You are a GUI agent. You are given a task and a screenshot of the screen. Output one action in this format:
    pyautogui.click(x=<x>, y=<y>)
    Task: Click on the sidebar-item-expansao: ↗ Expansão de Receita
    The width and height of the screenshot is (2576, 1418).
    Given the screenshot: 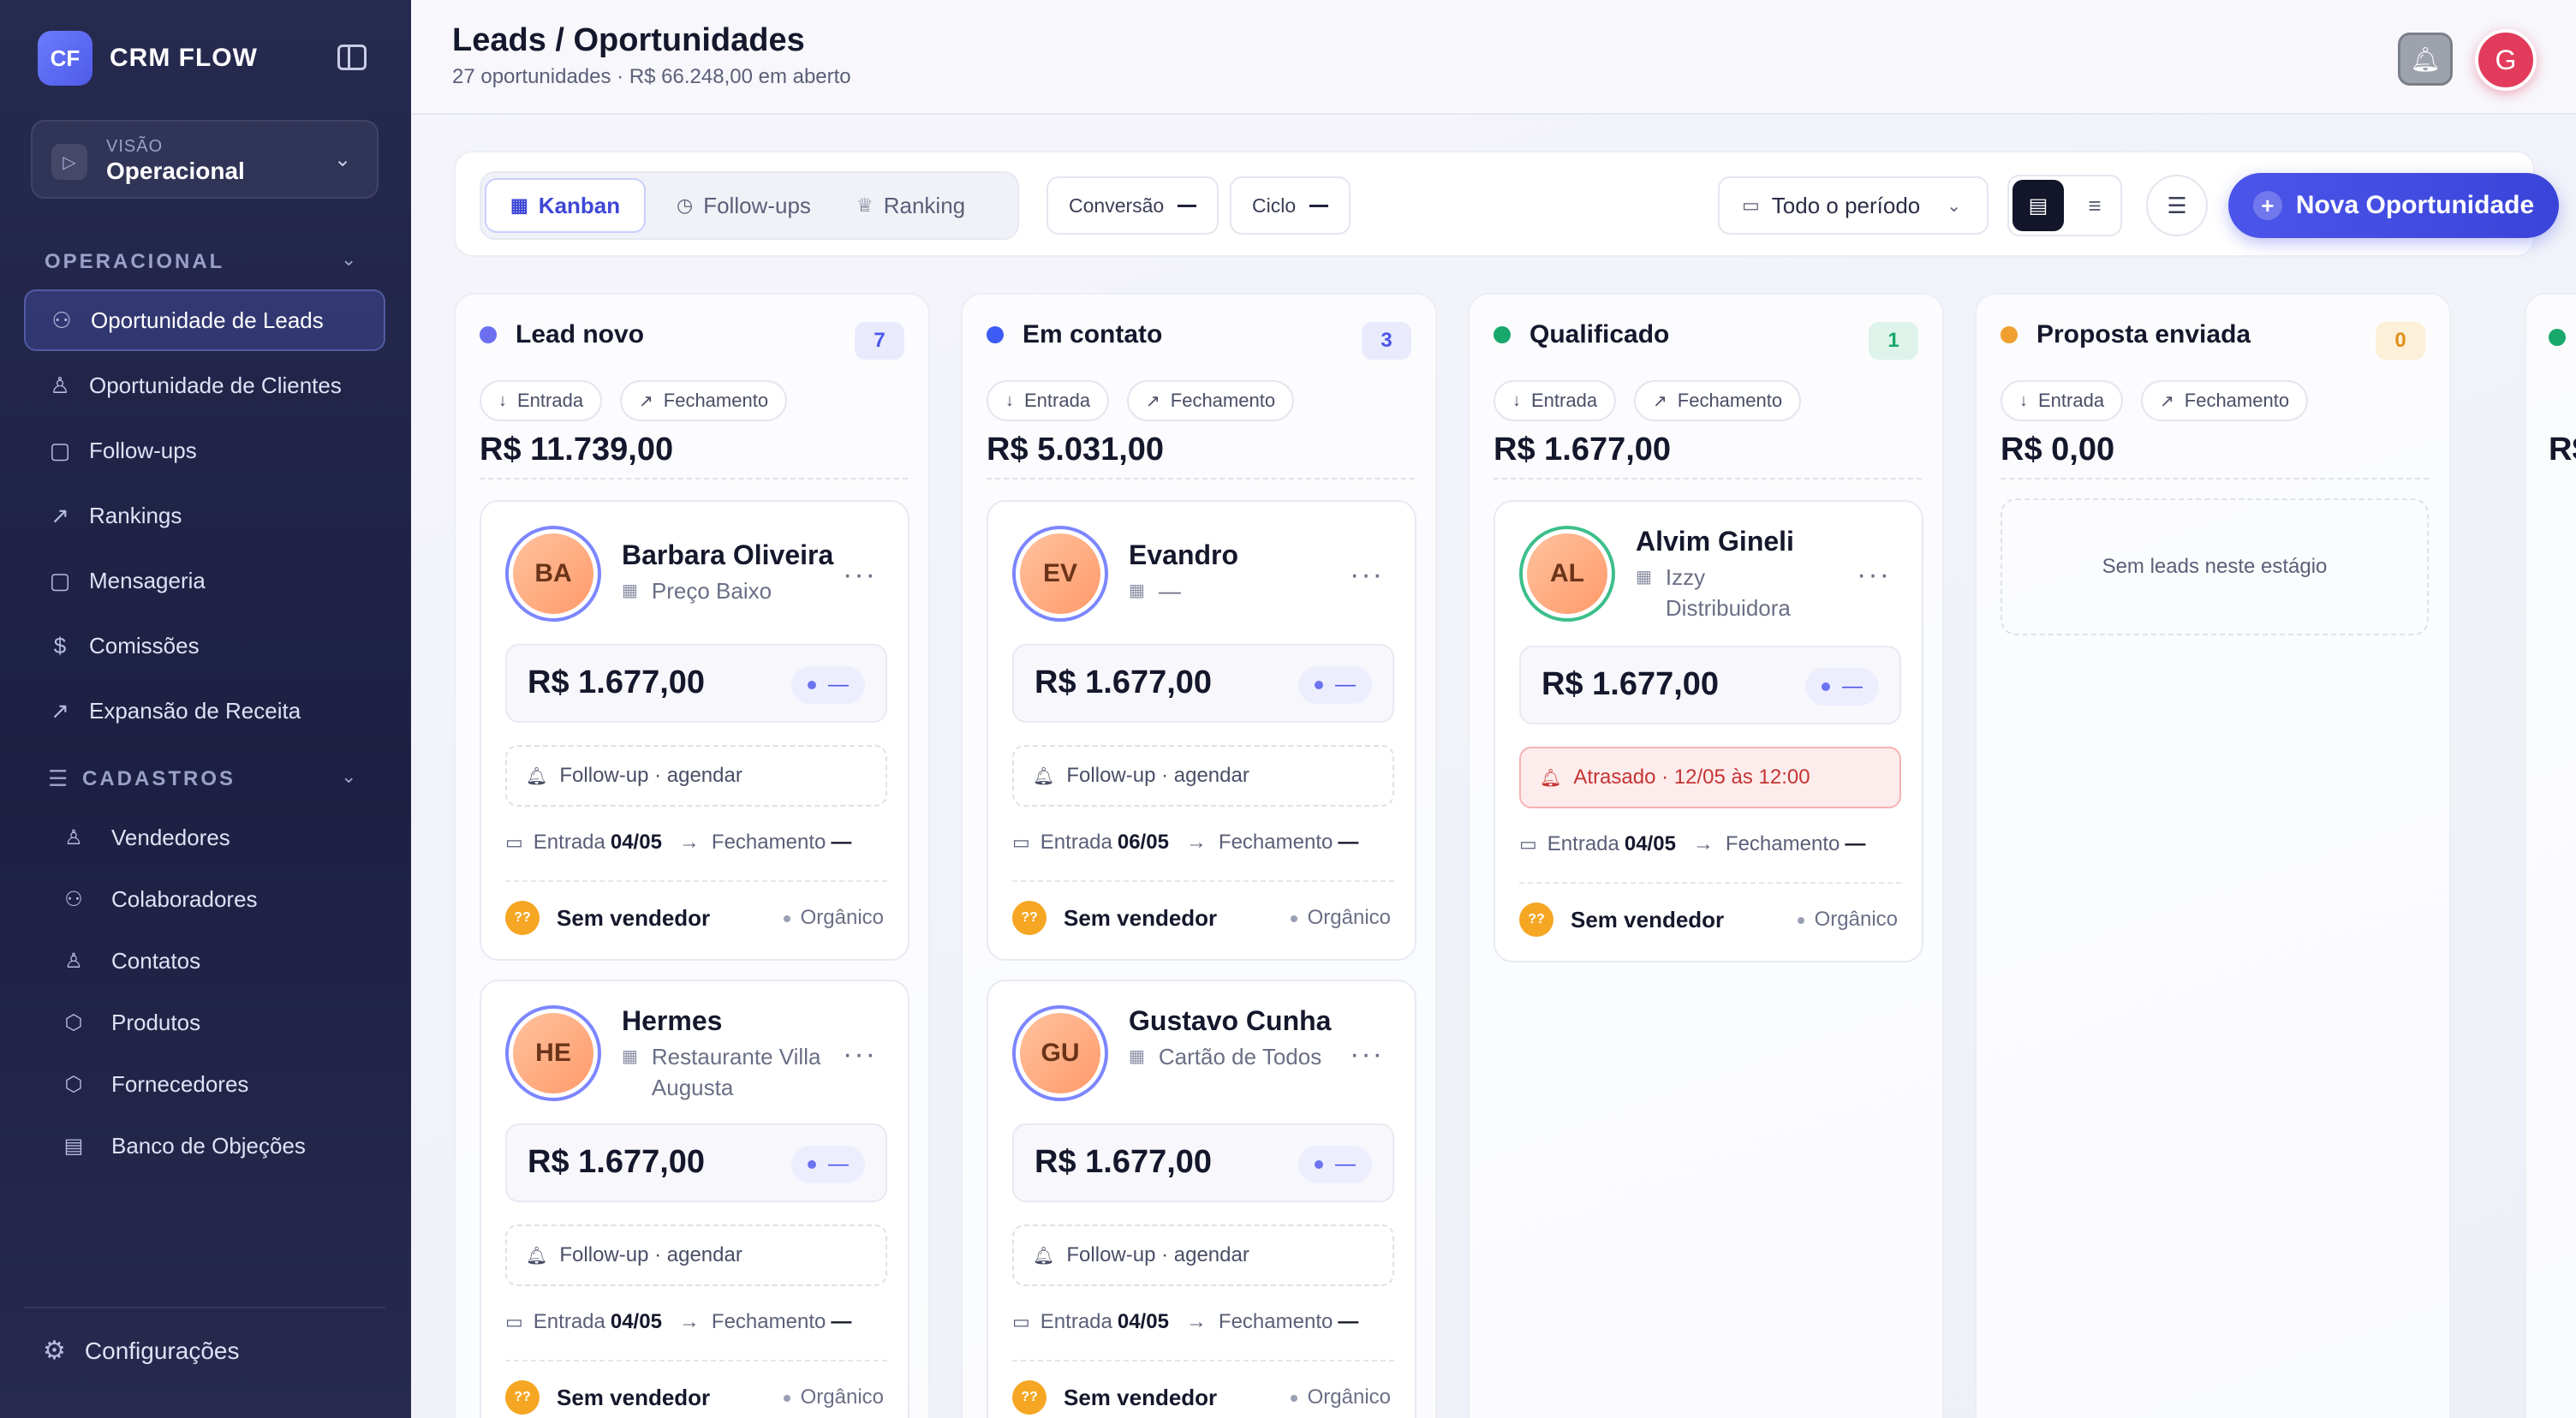 What is the action you would take?
    pyautogui.click(x=204, y=711)
    